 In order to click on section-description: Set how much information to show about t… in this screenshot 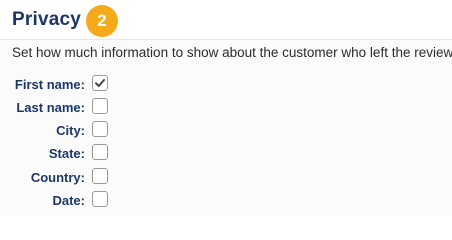, I will do `click(232, 52)`.